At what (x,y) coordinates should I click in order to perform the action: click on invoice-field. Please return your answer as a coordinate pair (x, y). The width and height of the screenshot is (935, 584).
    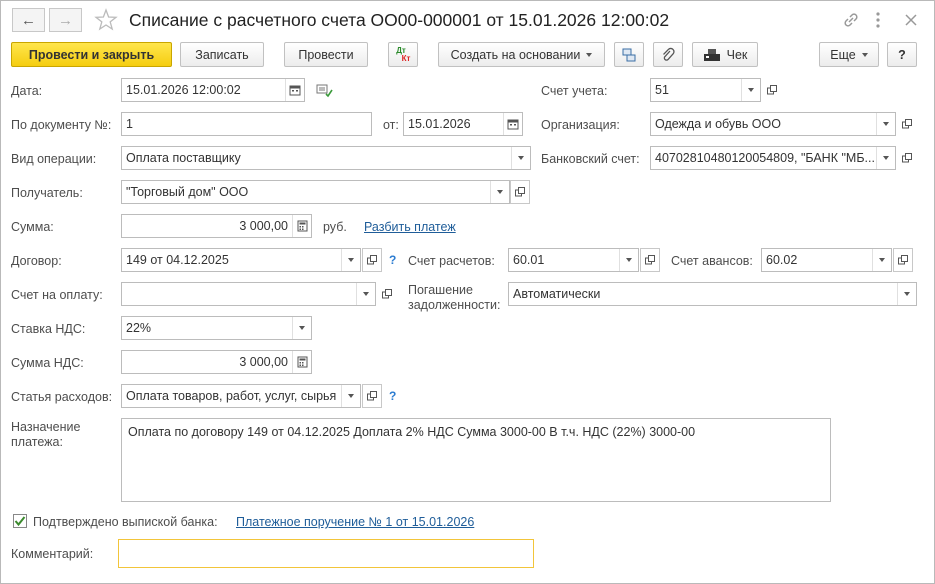
    Looking at the image, I should click on (248, 294).